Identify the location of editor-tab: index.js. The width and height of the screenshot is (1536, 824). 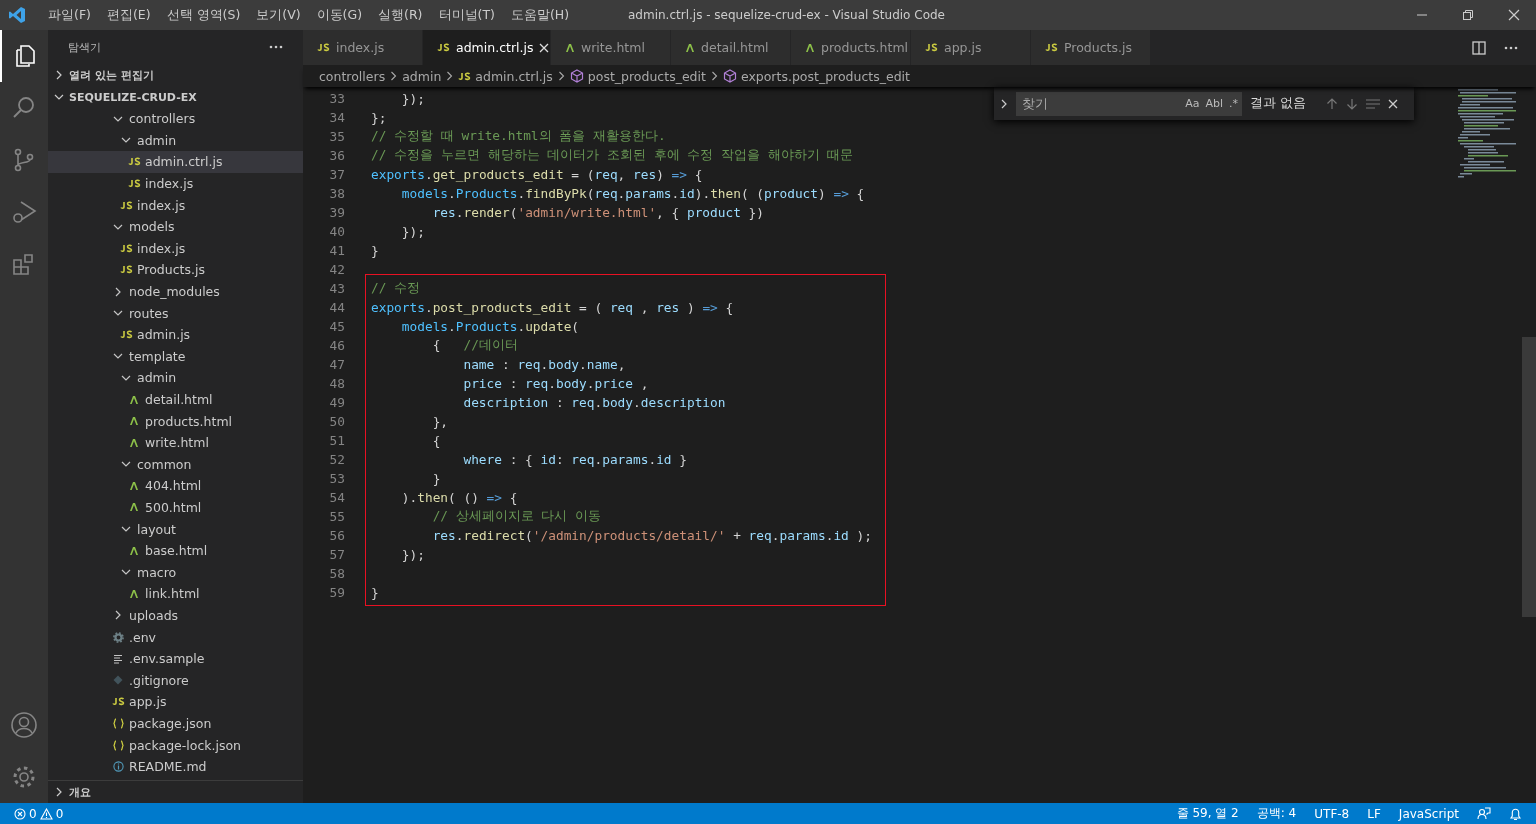
(363, 47).